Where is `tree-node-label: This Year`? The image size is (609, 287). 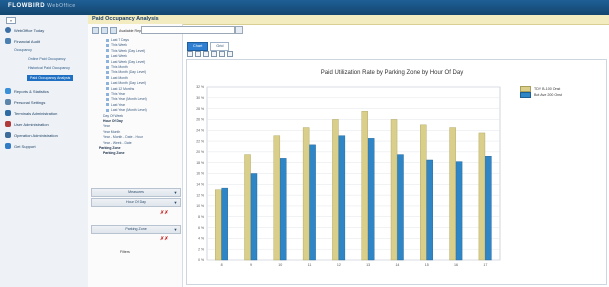 tree-node-label: This Year is located at coordinates (118, 94).